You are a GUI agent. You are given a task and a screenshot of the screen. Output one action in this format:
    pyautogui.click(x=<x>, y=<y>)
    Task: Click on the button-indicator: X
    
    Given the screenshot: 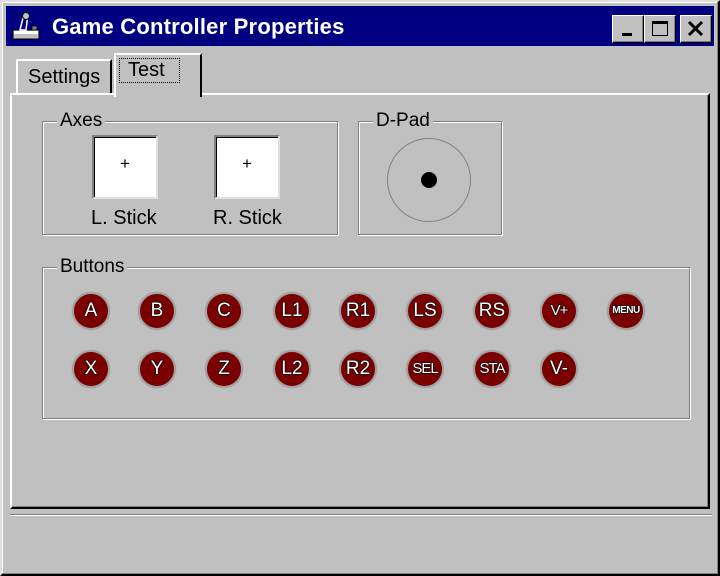 What is the action you would take?
    pyautogui.click(x=91, y=369)
    